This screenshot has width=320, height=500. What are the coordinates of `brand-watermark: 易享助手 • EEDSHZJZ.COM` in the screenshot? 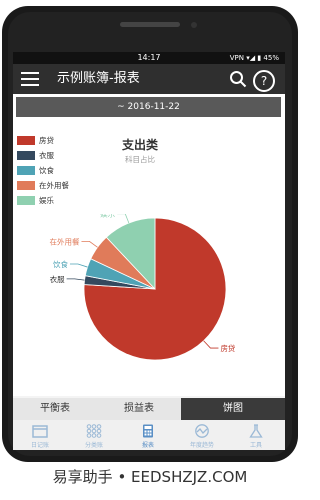 It's located at (150, 477).